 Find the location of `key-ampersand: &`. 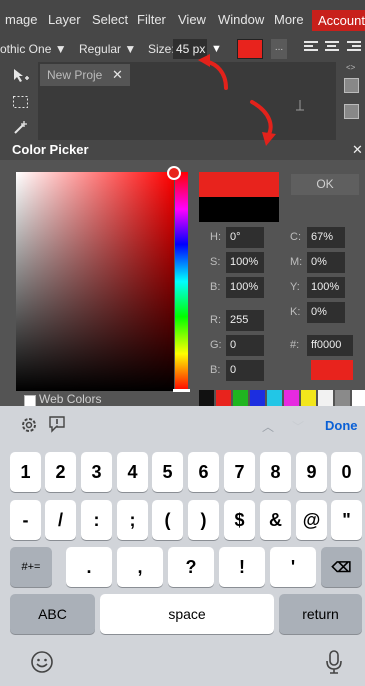

key-ampersand: & is located at coordinates (275, 520).